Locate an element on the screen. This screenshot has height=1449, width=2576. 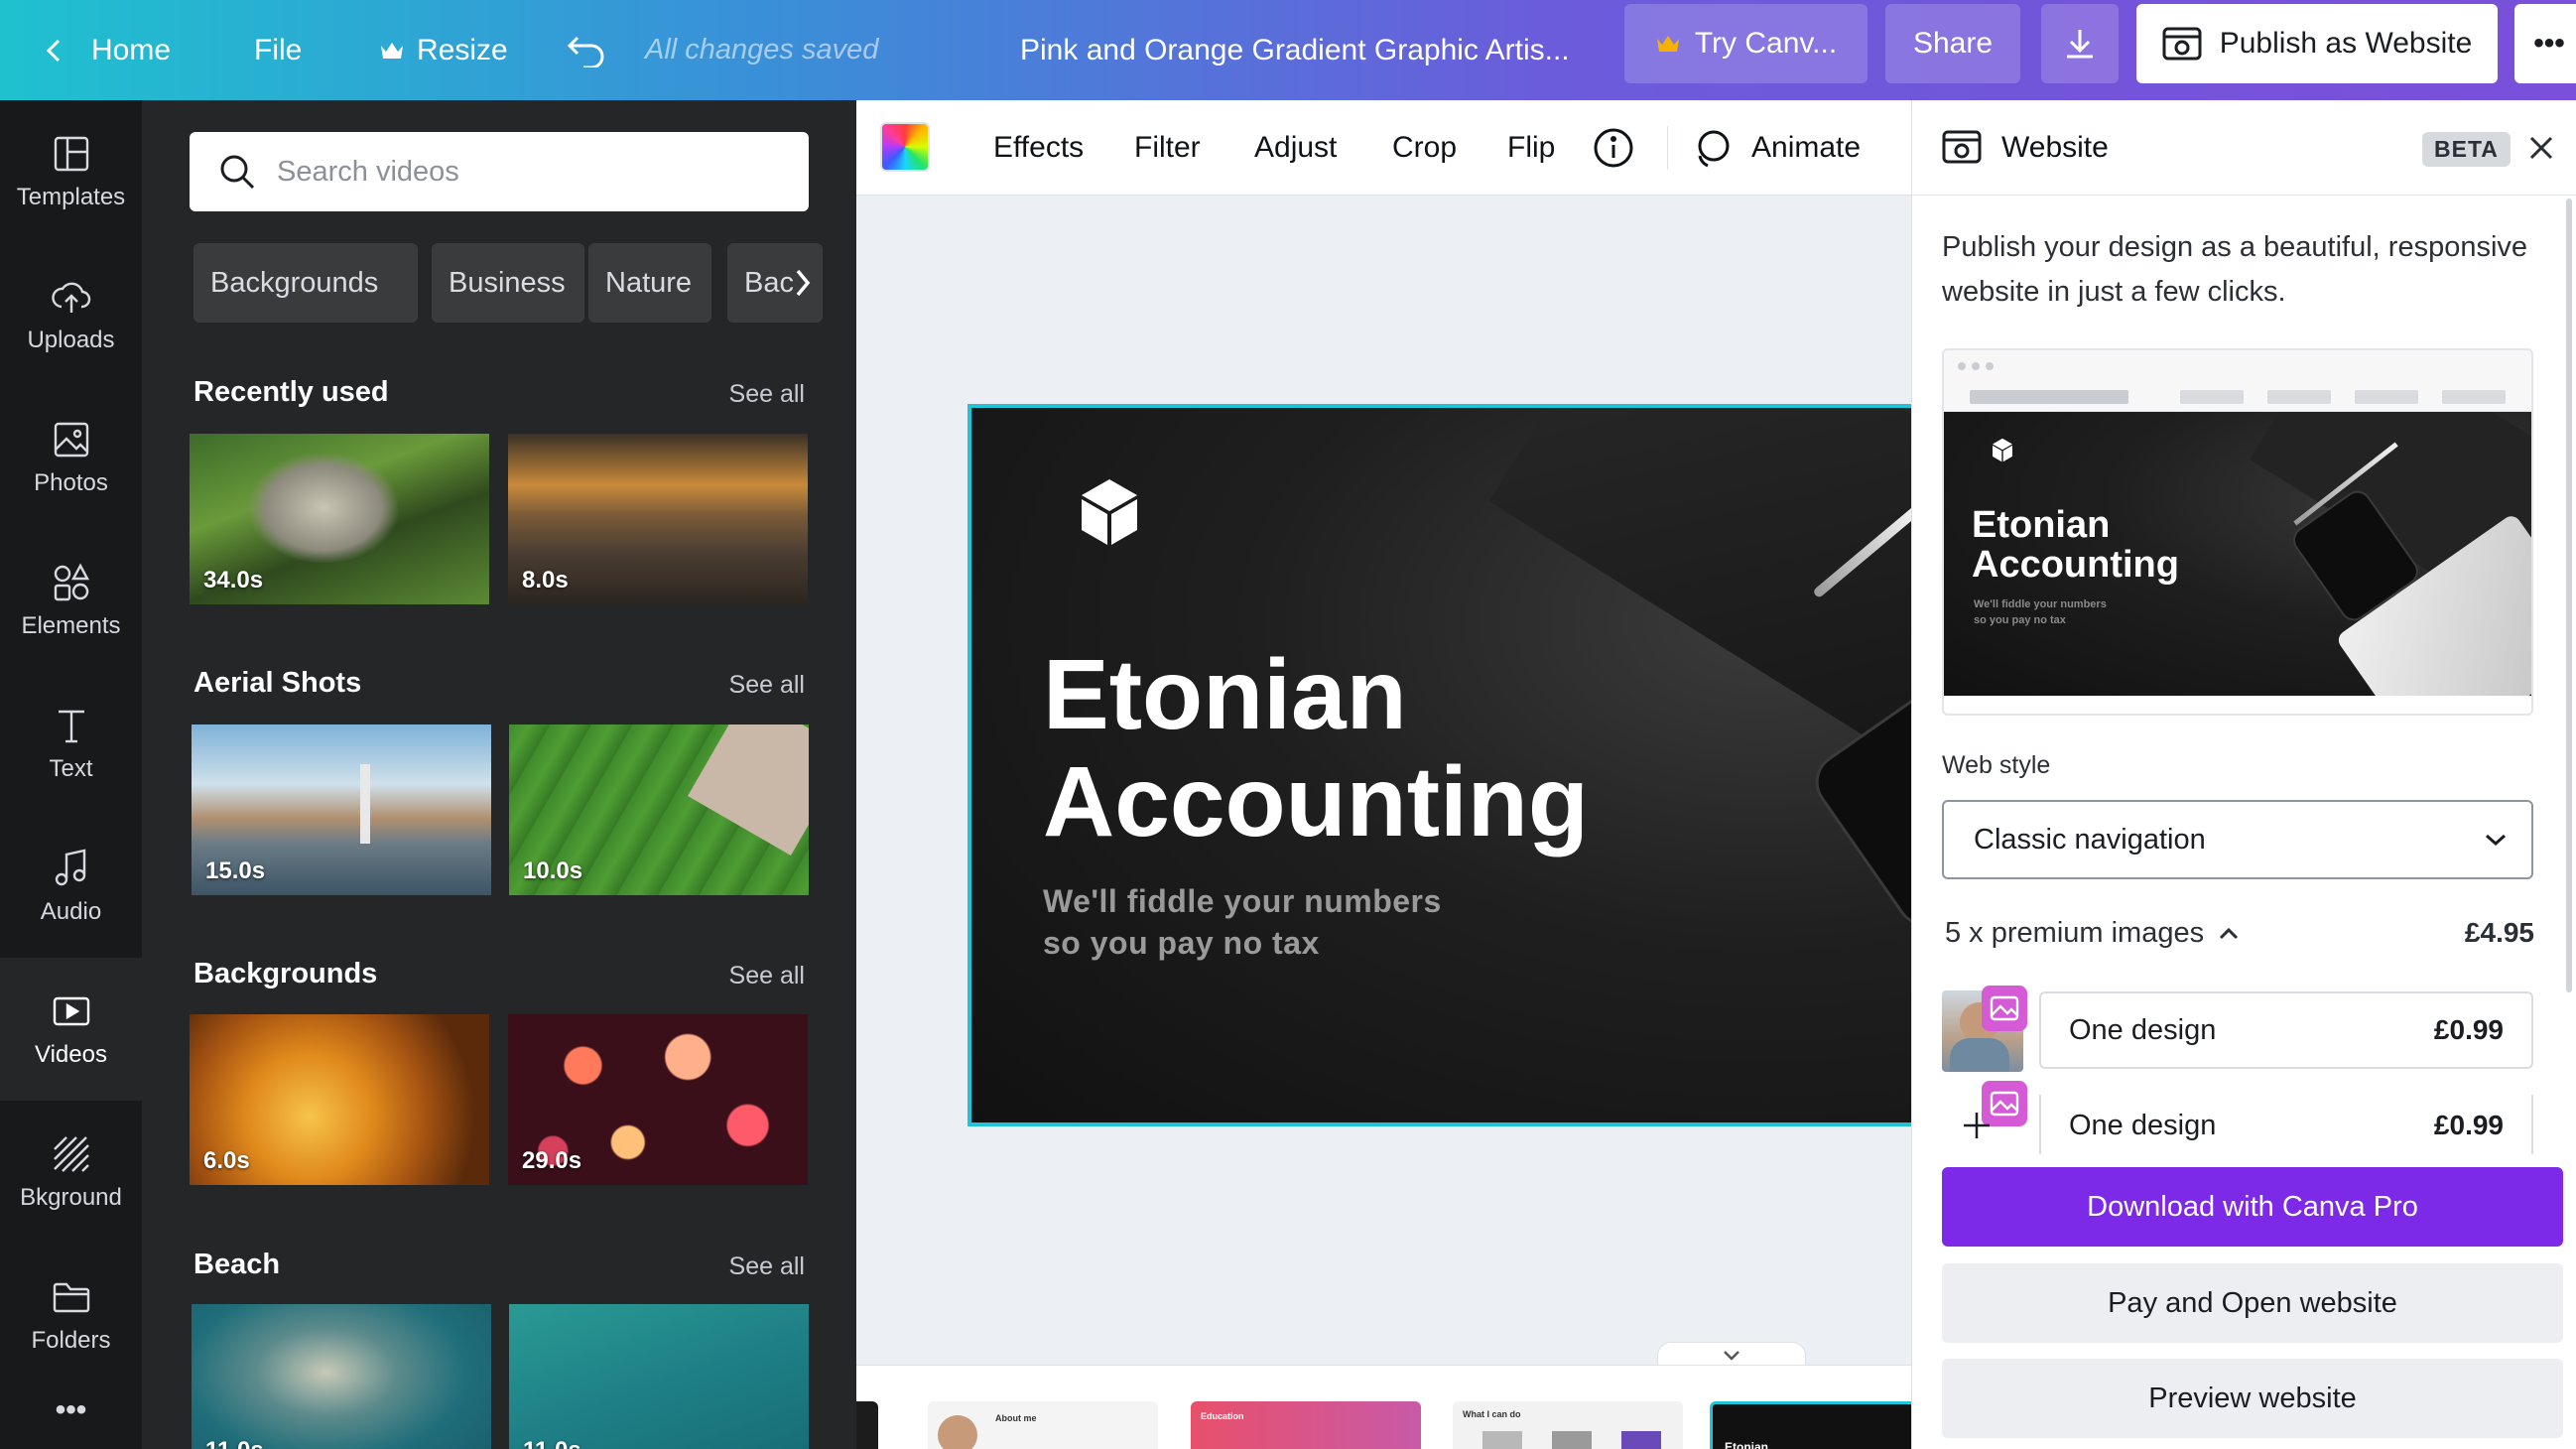
chip-nature: Nature is located at coordinates (650, 283).